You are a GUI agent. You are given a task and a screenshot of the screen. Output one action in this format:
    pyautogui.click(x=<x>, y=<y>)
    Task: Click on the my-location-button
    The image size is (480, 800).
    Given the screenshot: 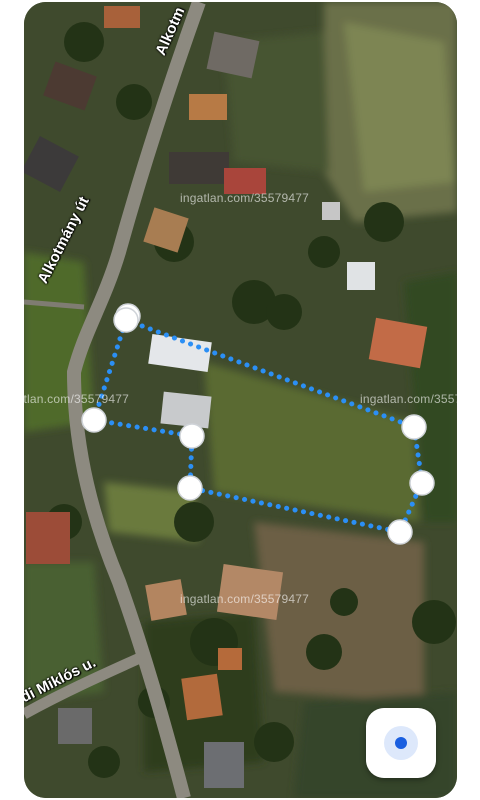 What is the action you would take?
    pyautogui.click(x=401, y=743)
    